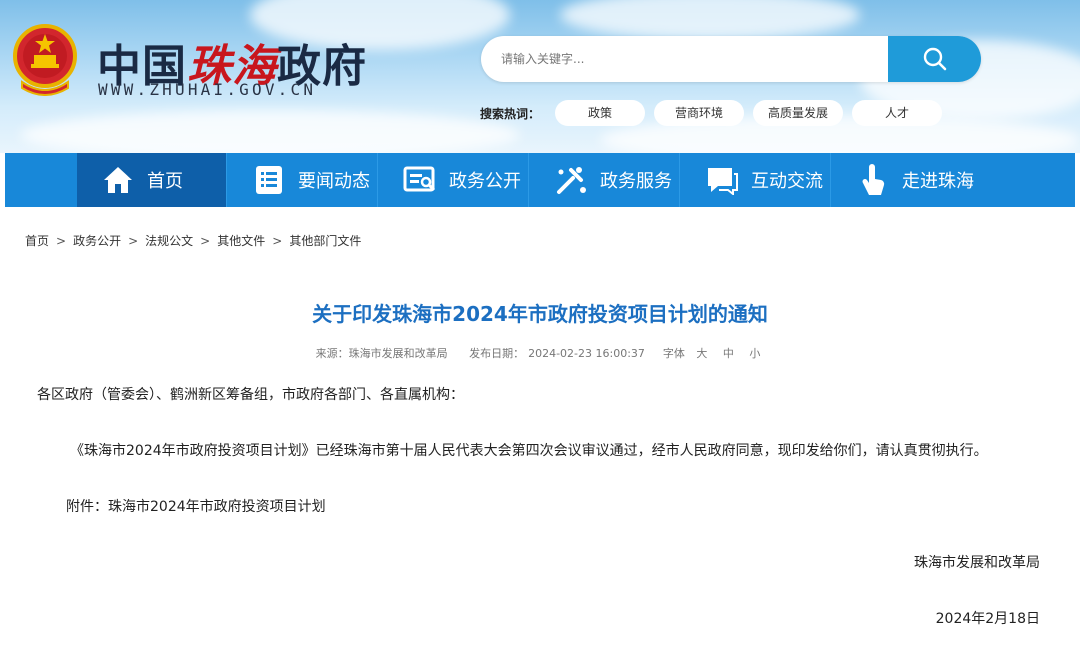 Image resolution: width=1080 pixels, height=672 pixels. I want to click on hot-tag: 高质量发展, so click(798, 113).